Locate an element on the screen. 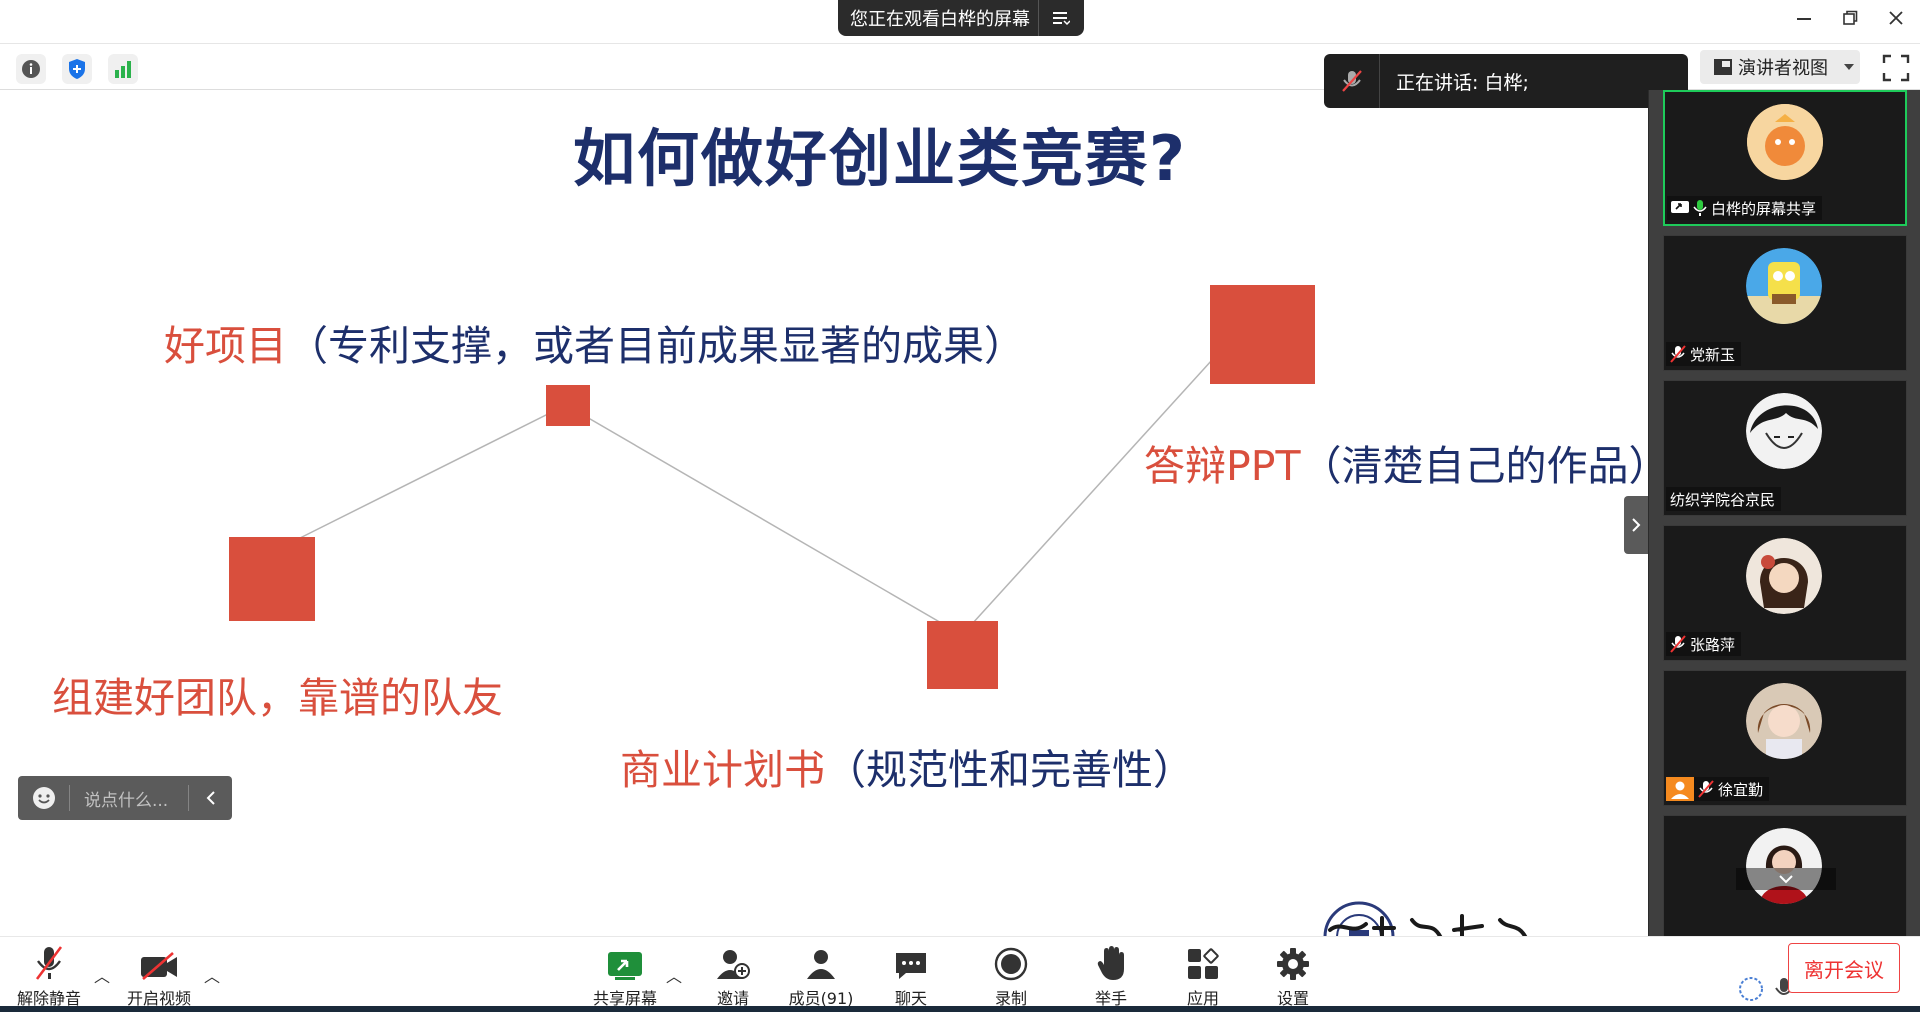  slide-item-plan: 商业计划书（规范性和完善性） is located at coordinates (907, 766).